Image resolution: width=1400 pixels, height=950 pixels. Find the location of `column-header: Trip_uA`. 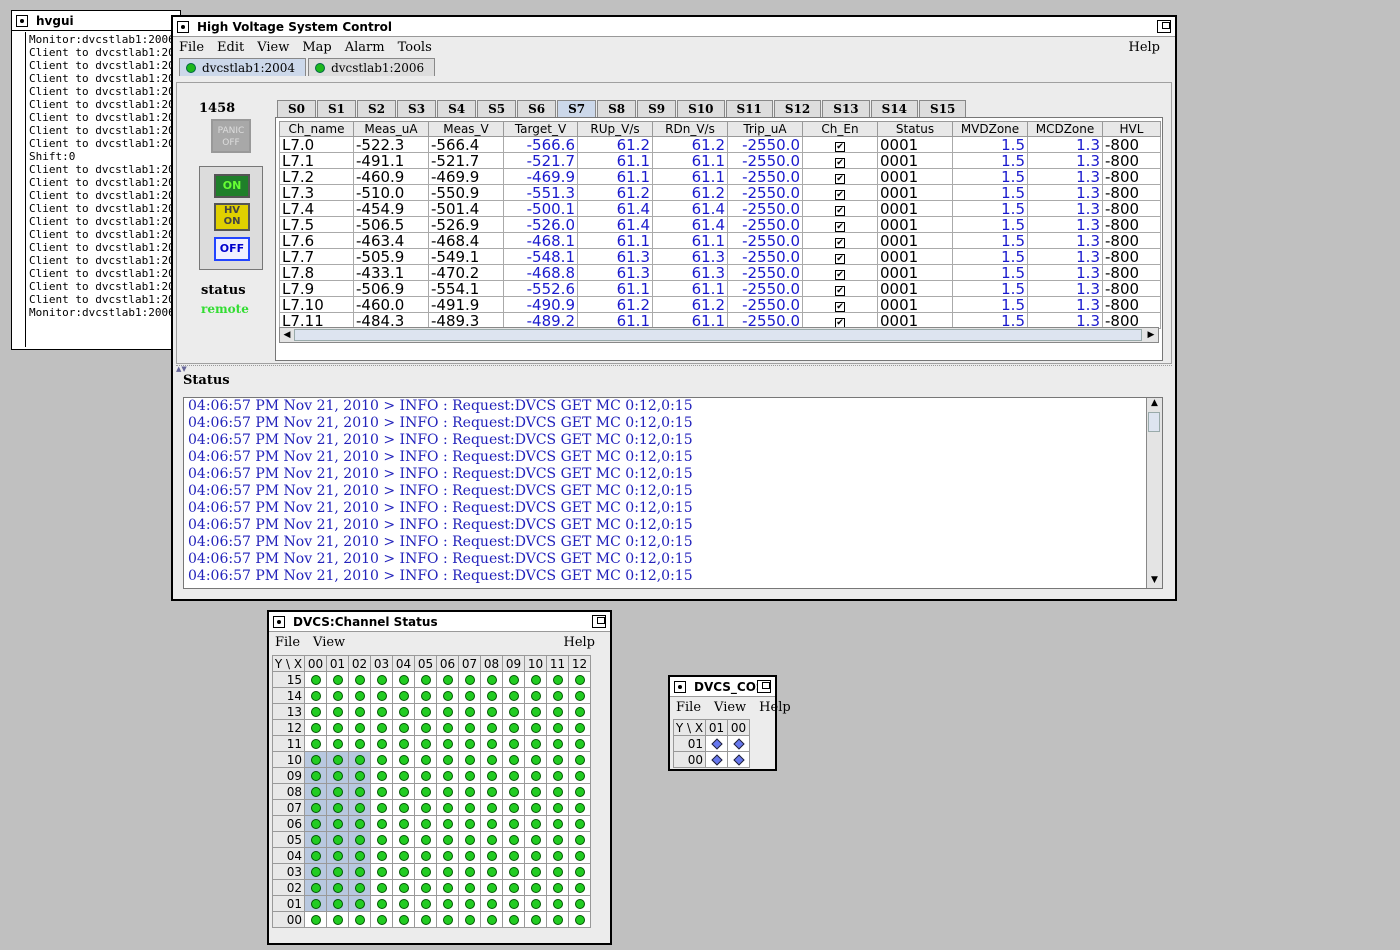

column-header: Trip_uA is located at coordinates (765, 129).